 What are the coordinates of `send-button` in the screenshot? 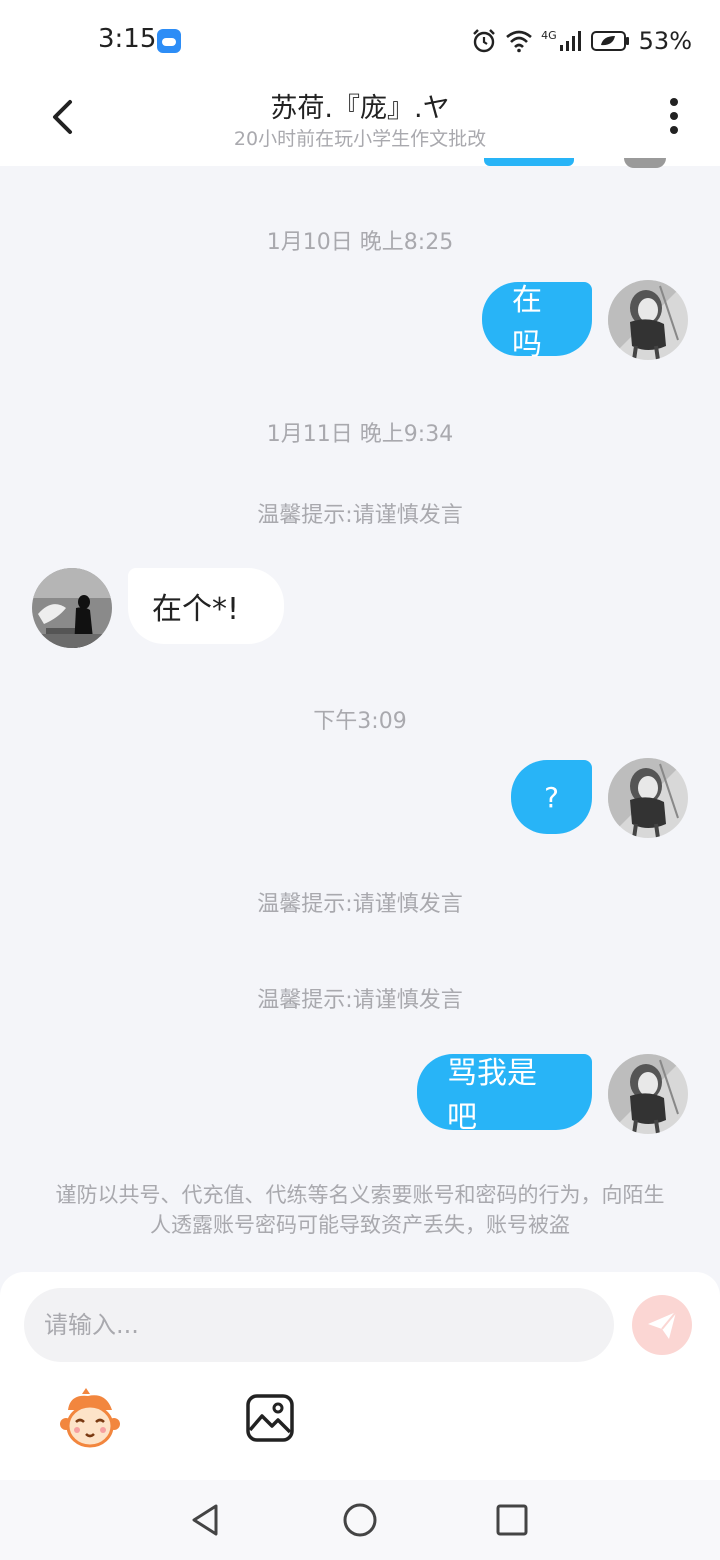 It's located at (662, 1325).